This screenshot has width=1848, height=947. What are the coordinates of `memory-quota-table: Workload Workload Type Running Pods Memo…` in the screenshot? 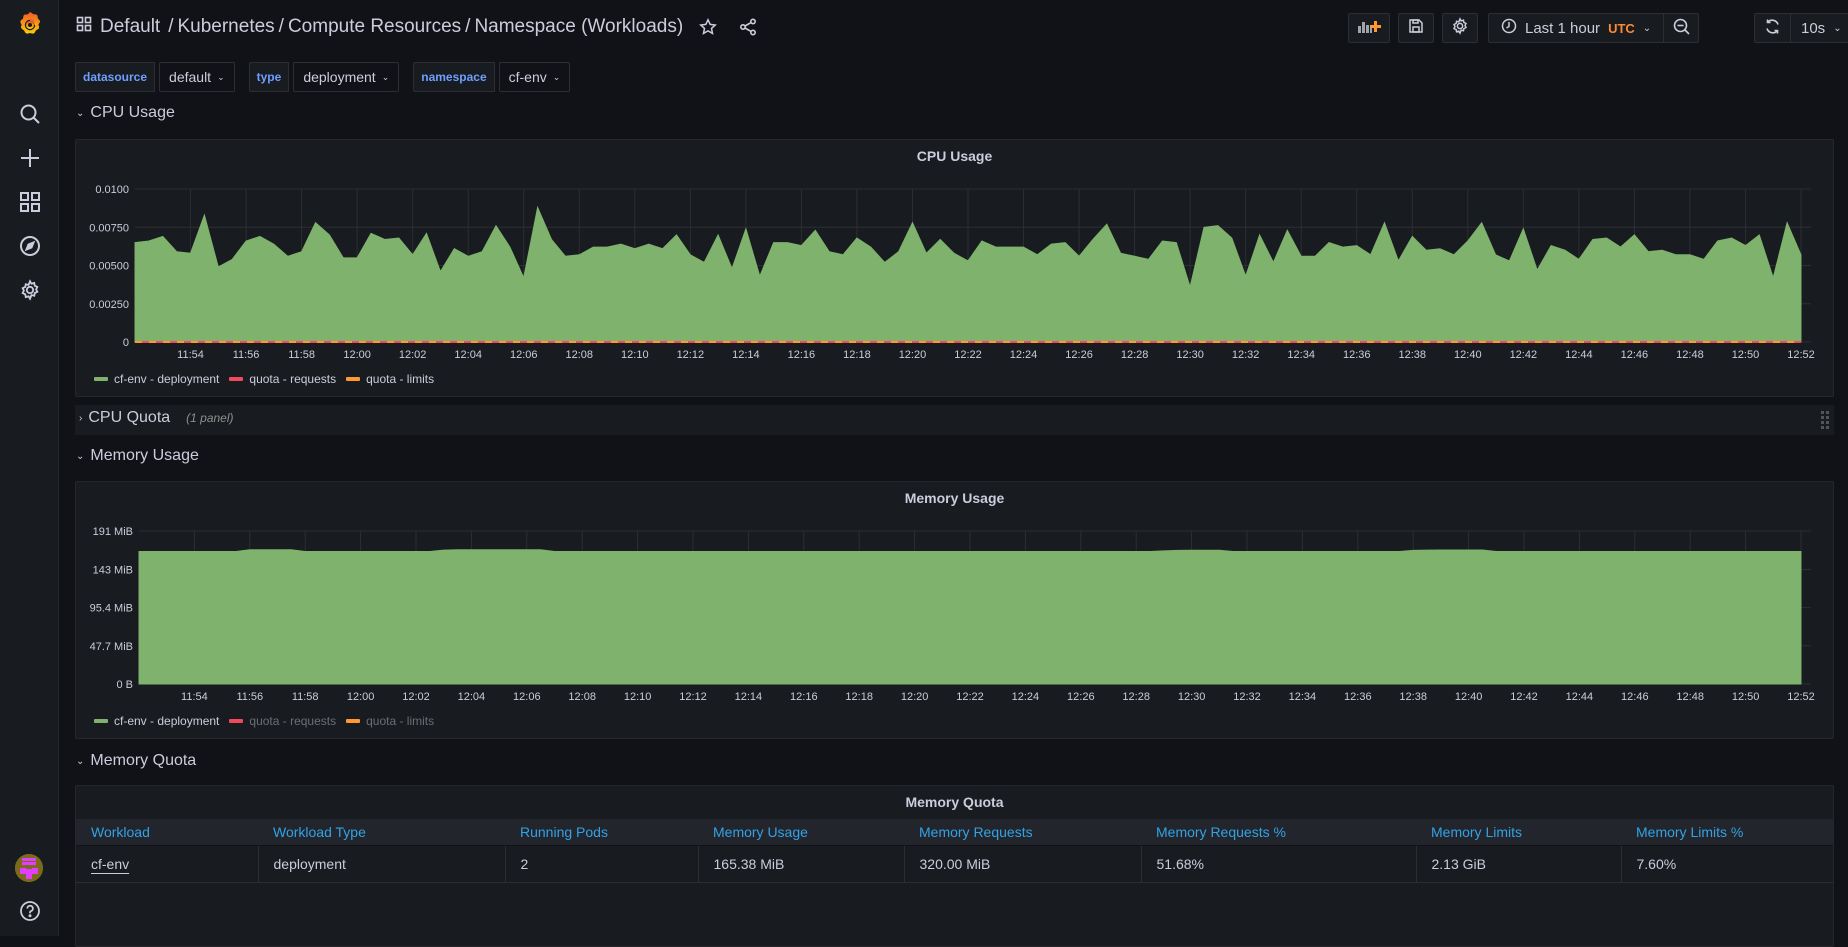 It's located at (954, 851).